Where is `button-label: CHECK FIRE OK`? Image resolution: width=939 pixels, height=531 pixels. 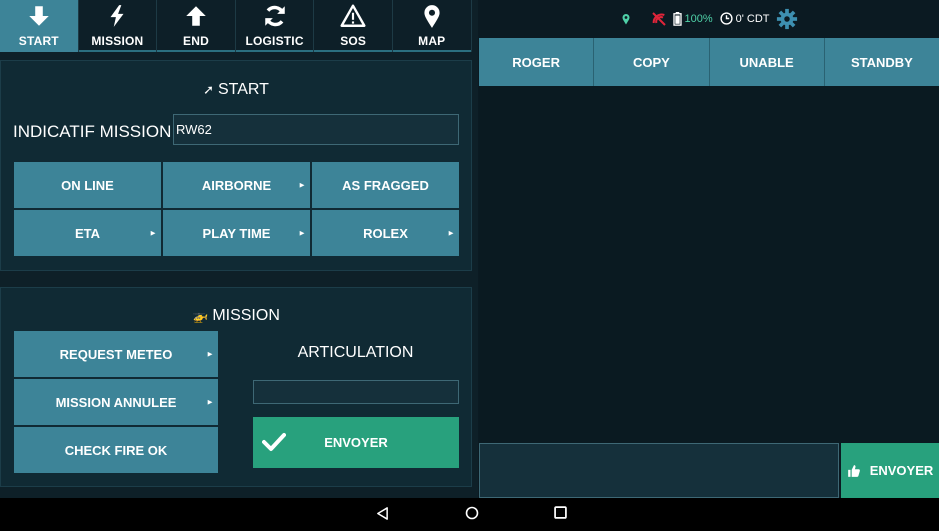
button-label: CHECK FIRE OK is located at coordinates (116, 450).